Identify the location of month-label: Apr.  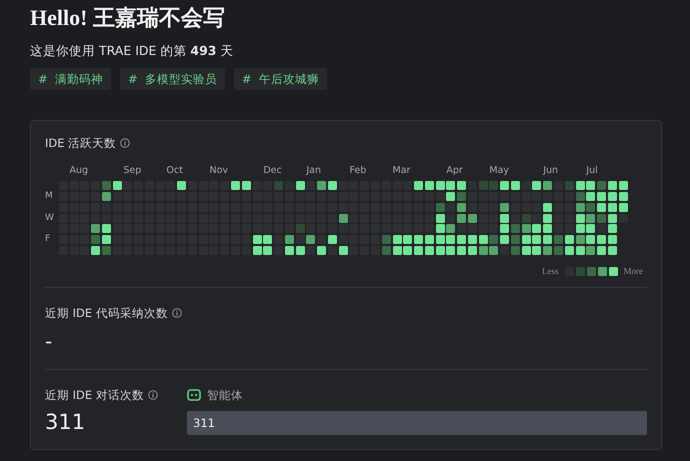
(454, 171).